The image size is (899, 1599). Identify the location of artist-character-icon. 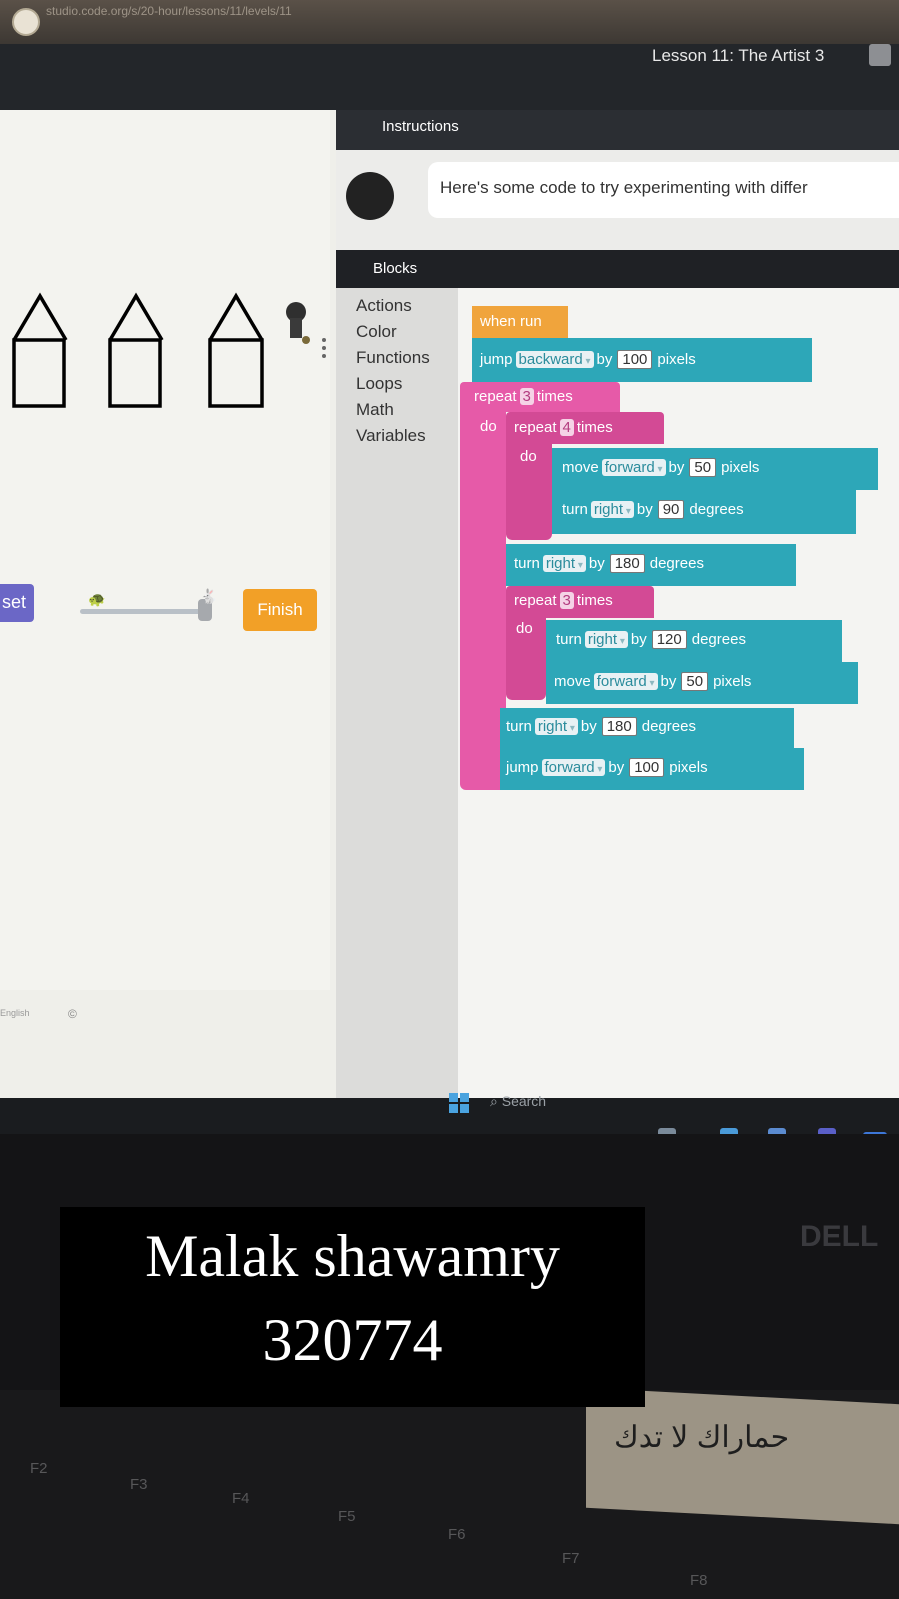
(298, 323).